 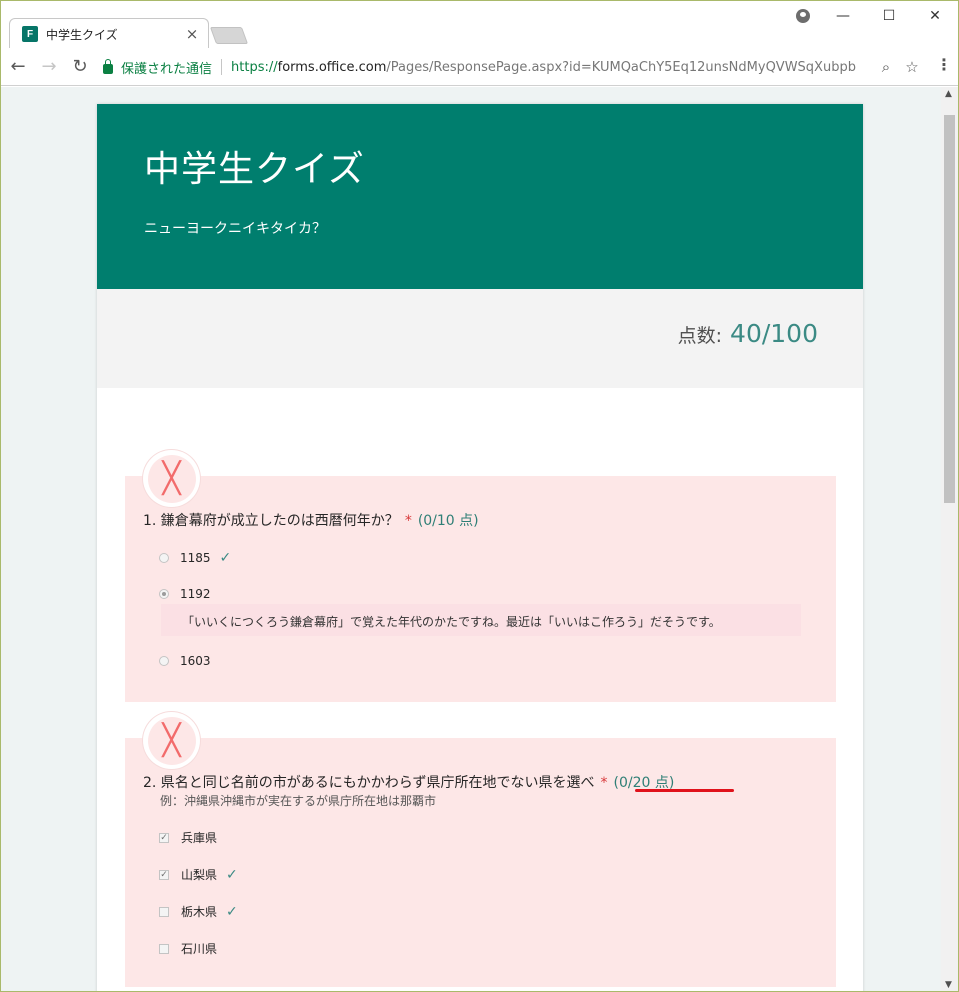 I want to click on option-yamanashi: ✓ 山梨県 ✓, so click(x=198, y=874).